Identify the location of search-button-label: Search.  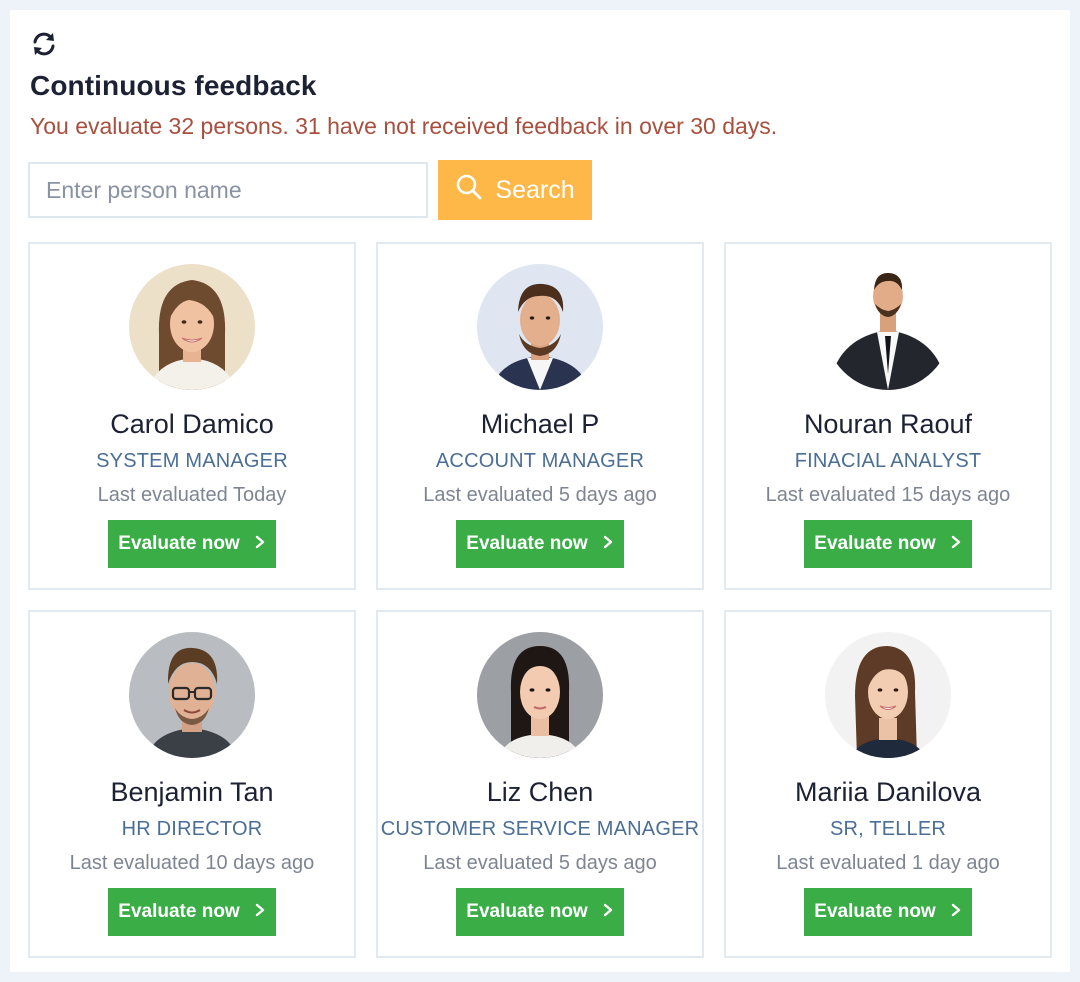
(535, 189).